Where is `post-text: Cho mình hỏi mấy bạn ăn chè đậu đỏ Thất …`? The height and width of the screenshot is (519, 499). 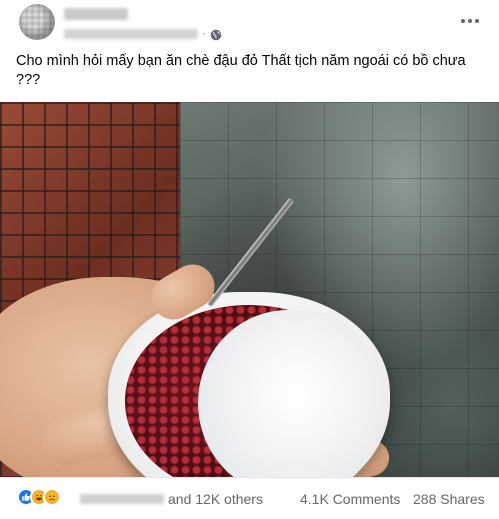
post-text: Cho mình hỏi mấy bạn ăn chè đậu đỏ Thất … is located at coordinates (241, 70).